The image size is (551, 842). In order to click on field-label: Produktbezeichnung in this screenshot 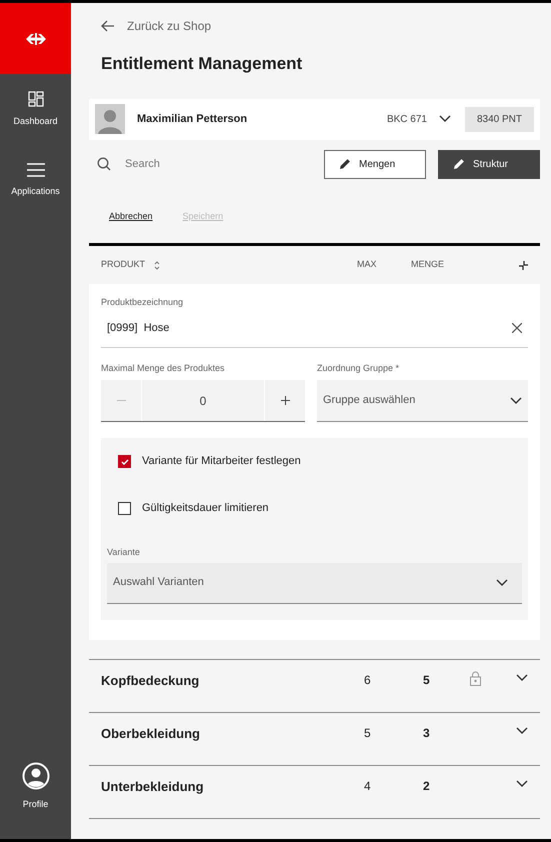, I will do `click(142, 302)`.